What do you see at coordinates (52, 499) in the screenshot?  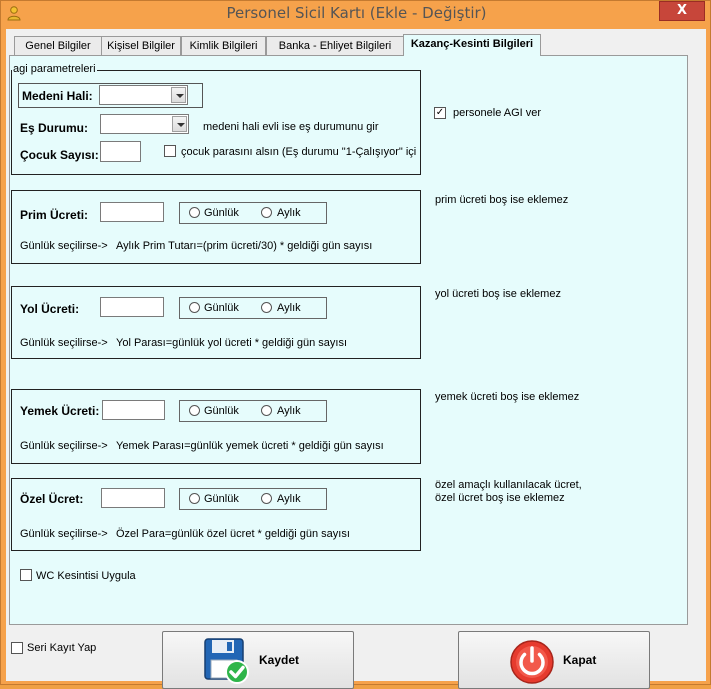 I see `ozel-ucret-label: Özel Ücret:` at bounding box center [52, 499].